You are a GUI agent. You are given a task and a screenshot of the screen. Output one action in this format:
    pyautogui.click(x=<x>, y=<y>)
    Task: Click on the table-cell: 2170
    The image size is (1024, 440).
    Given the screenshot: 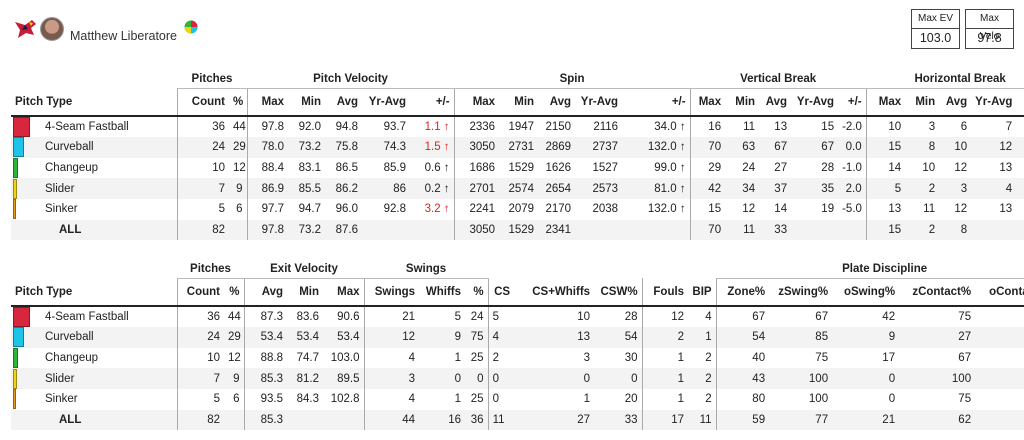 What is the action you would take?
    pyautogui.click(x=558, y=209)
    